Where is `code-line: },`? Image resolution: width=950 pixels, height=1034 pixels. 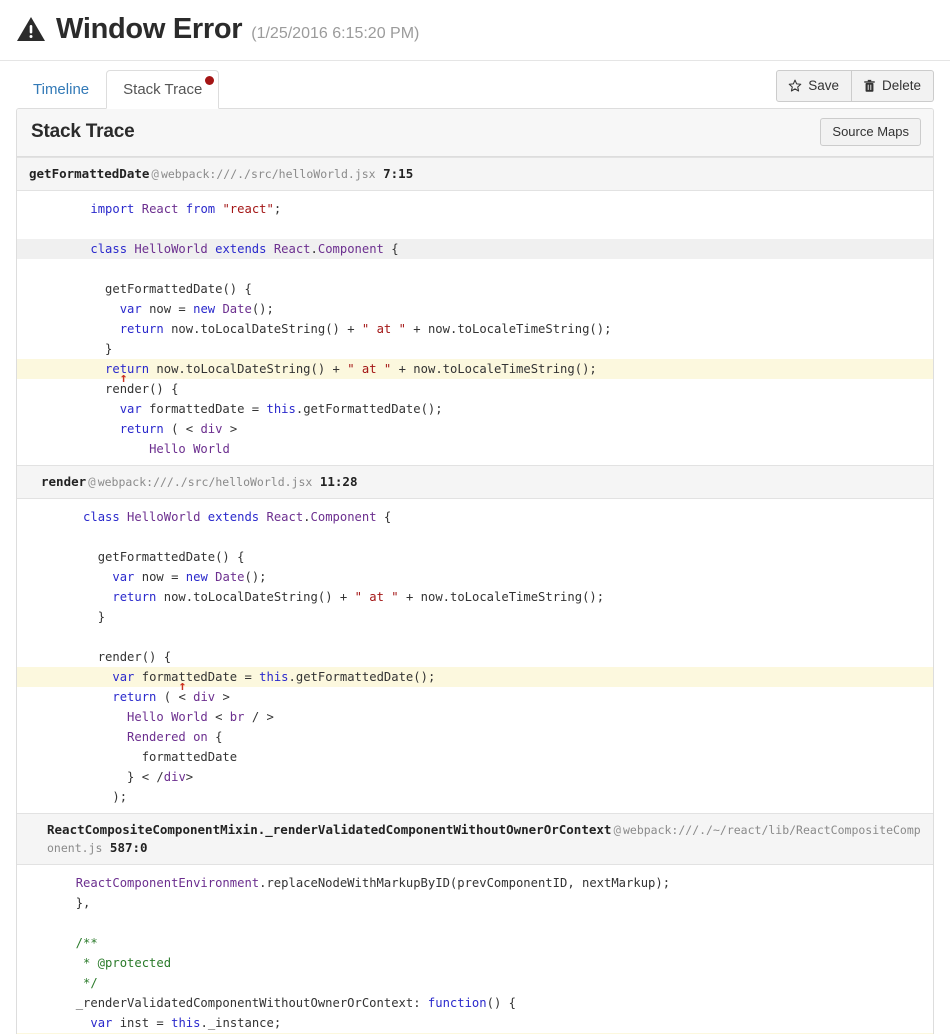 code-line: }, is located at coordinates (83, 903).